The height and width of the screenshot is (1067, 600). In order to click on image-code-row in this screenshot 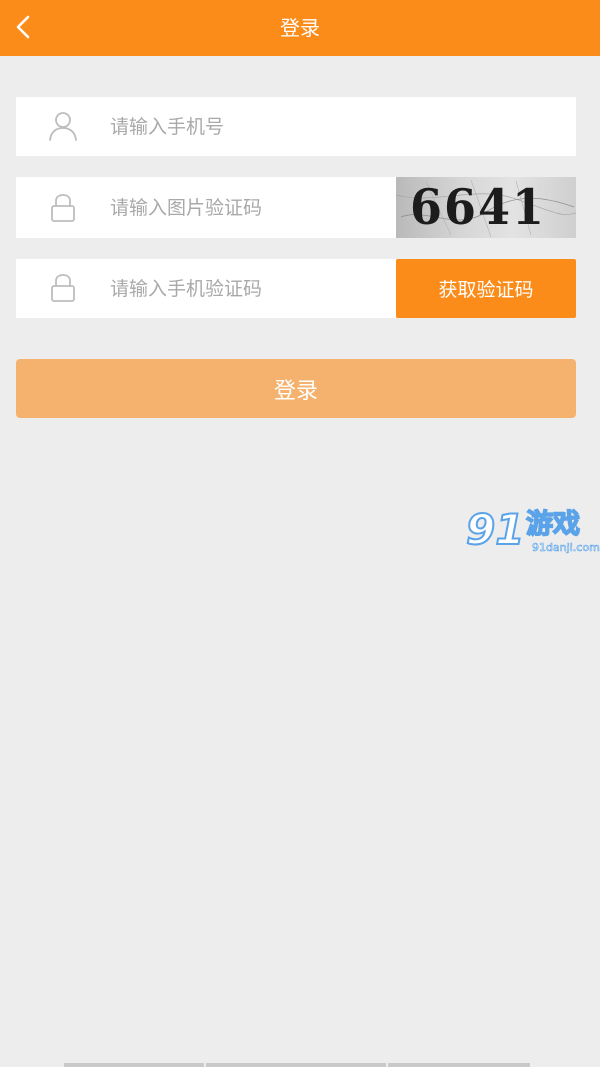, I will do `click(206, 207)`.